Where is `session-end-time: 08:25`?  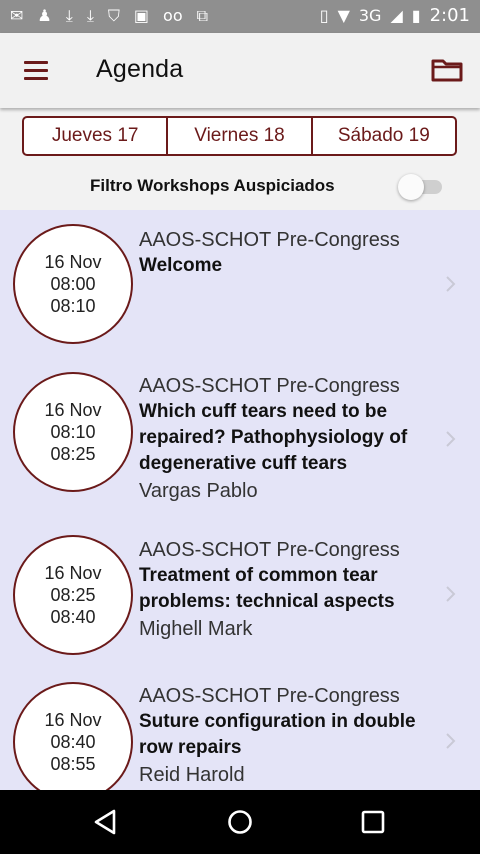 session-end-time: 08:25 is located at coordinates (73, 454).